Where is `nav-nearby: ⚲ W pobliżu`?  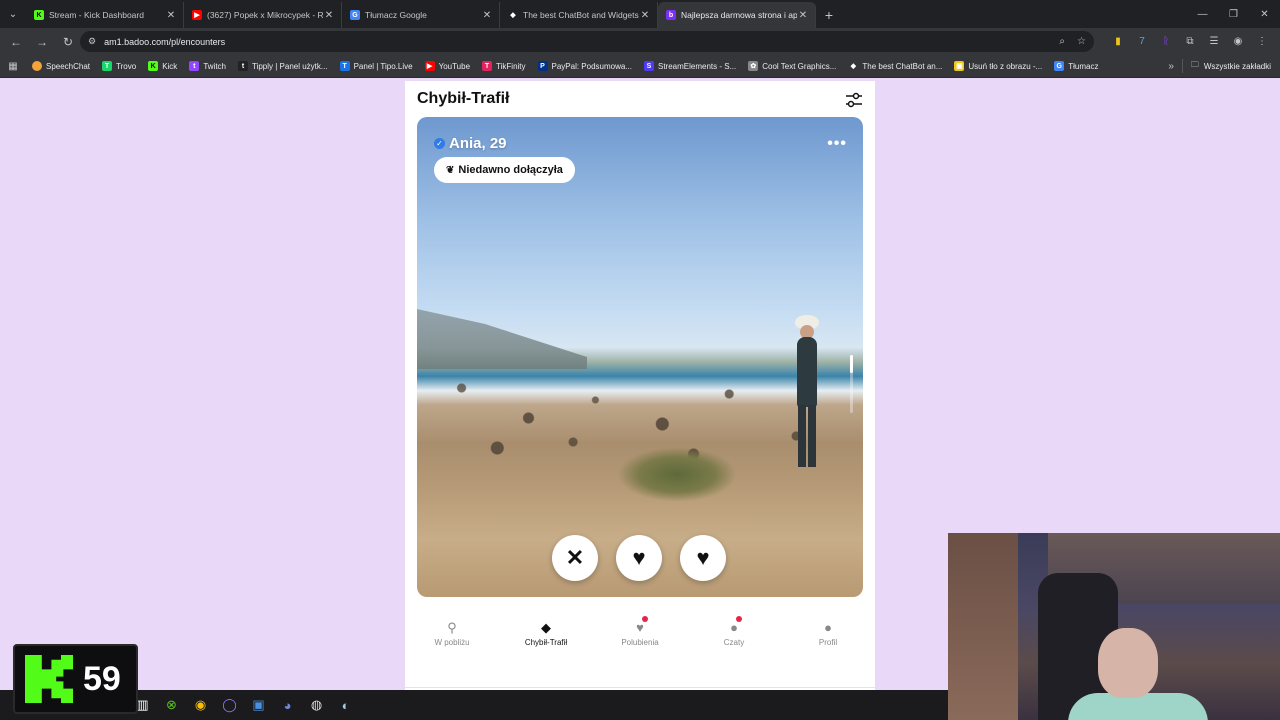
nav-nearby: ⚲ W pobliżu is located at coordinates (452, 633).